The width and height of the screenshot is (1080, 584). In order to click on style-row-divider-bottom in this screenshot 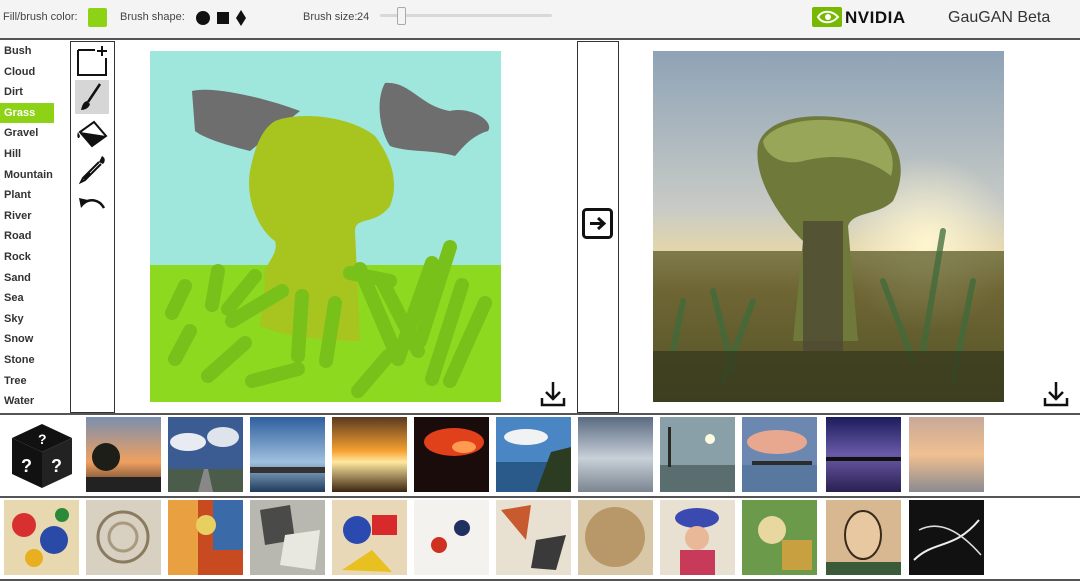, I will do `click(540, 580)`.